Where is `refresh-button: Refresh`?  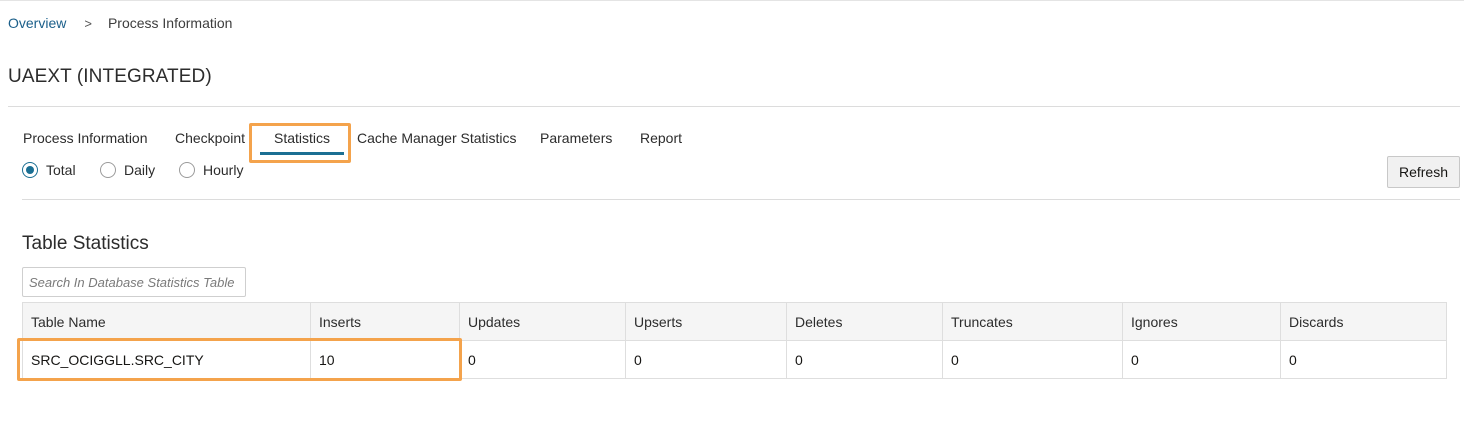
refresh-button: Refresh is located at coordinates (1423, 172).